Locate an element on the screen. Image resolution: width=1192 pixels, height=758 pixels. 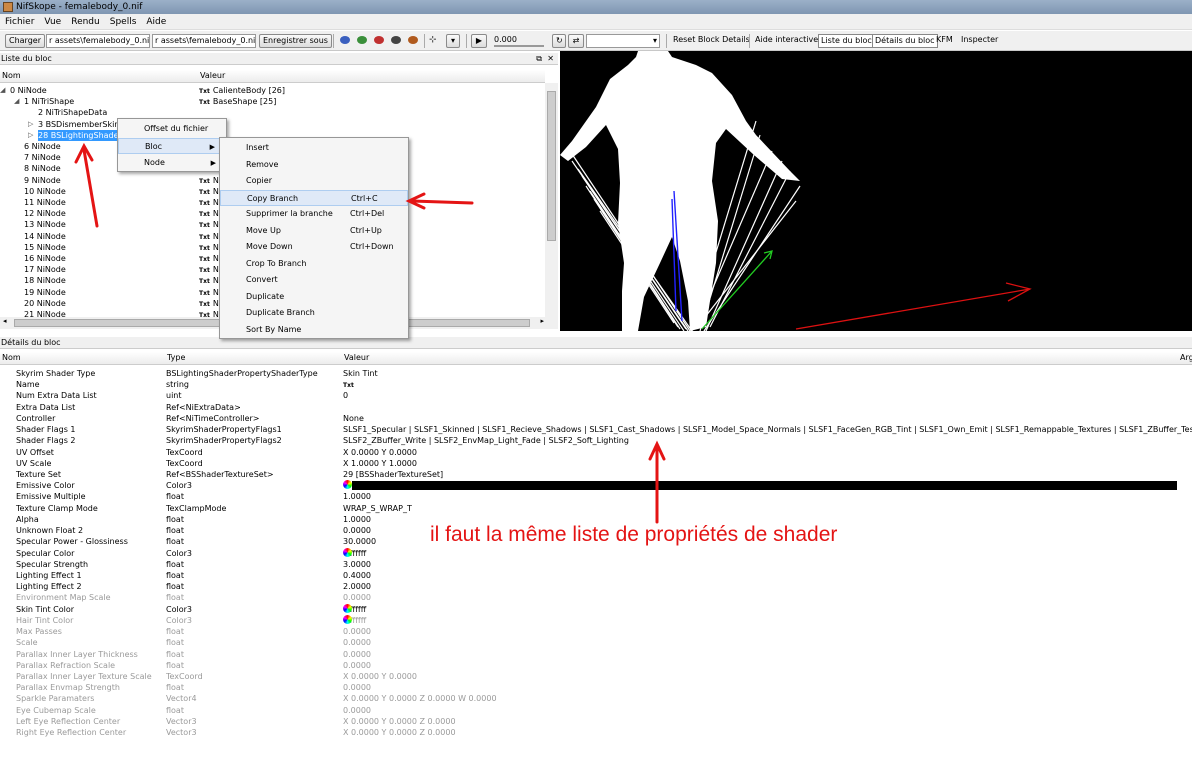
annotation-arrow-menu is located at coordinates (442, 202).